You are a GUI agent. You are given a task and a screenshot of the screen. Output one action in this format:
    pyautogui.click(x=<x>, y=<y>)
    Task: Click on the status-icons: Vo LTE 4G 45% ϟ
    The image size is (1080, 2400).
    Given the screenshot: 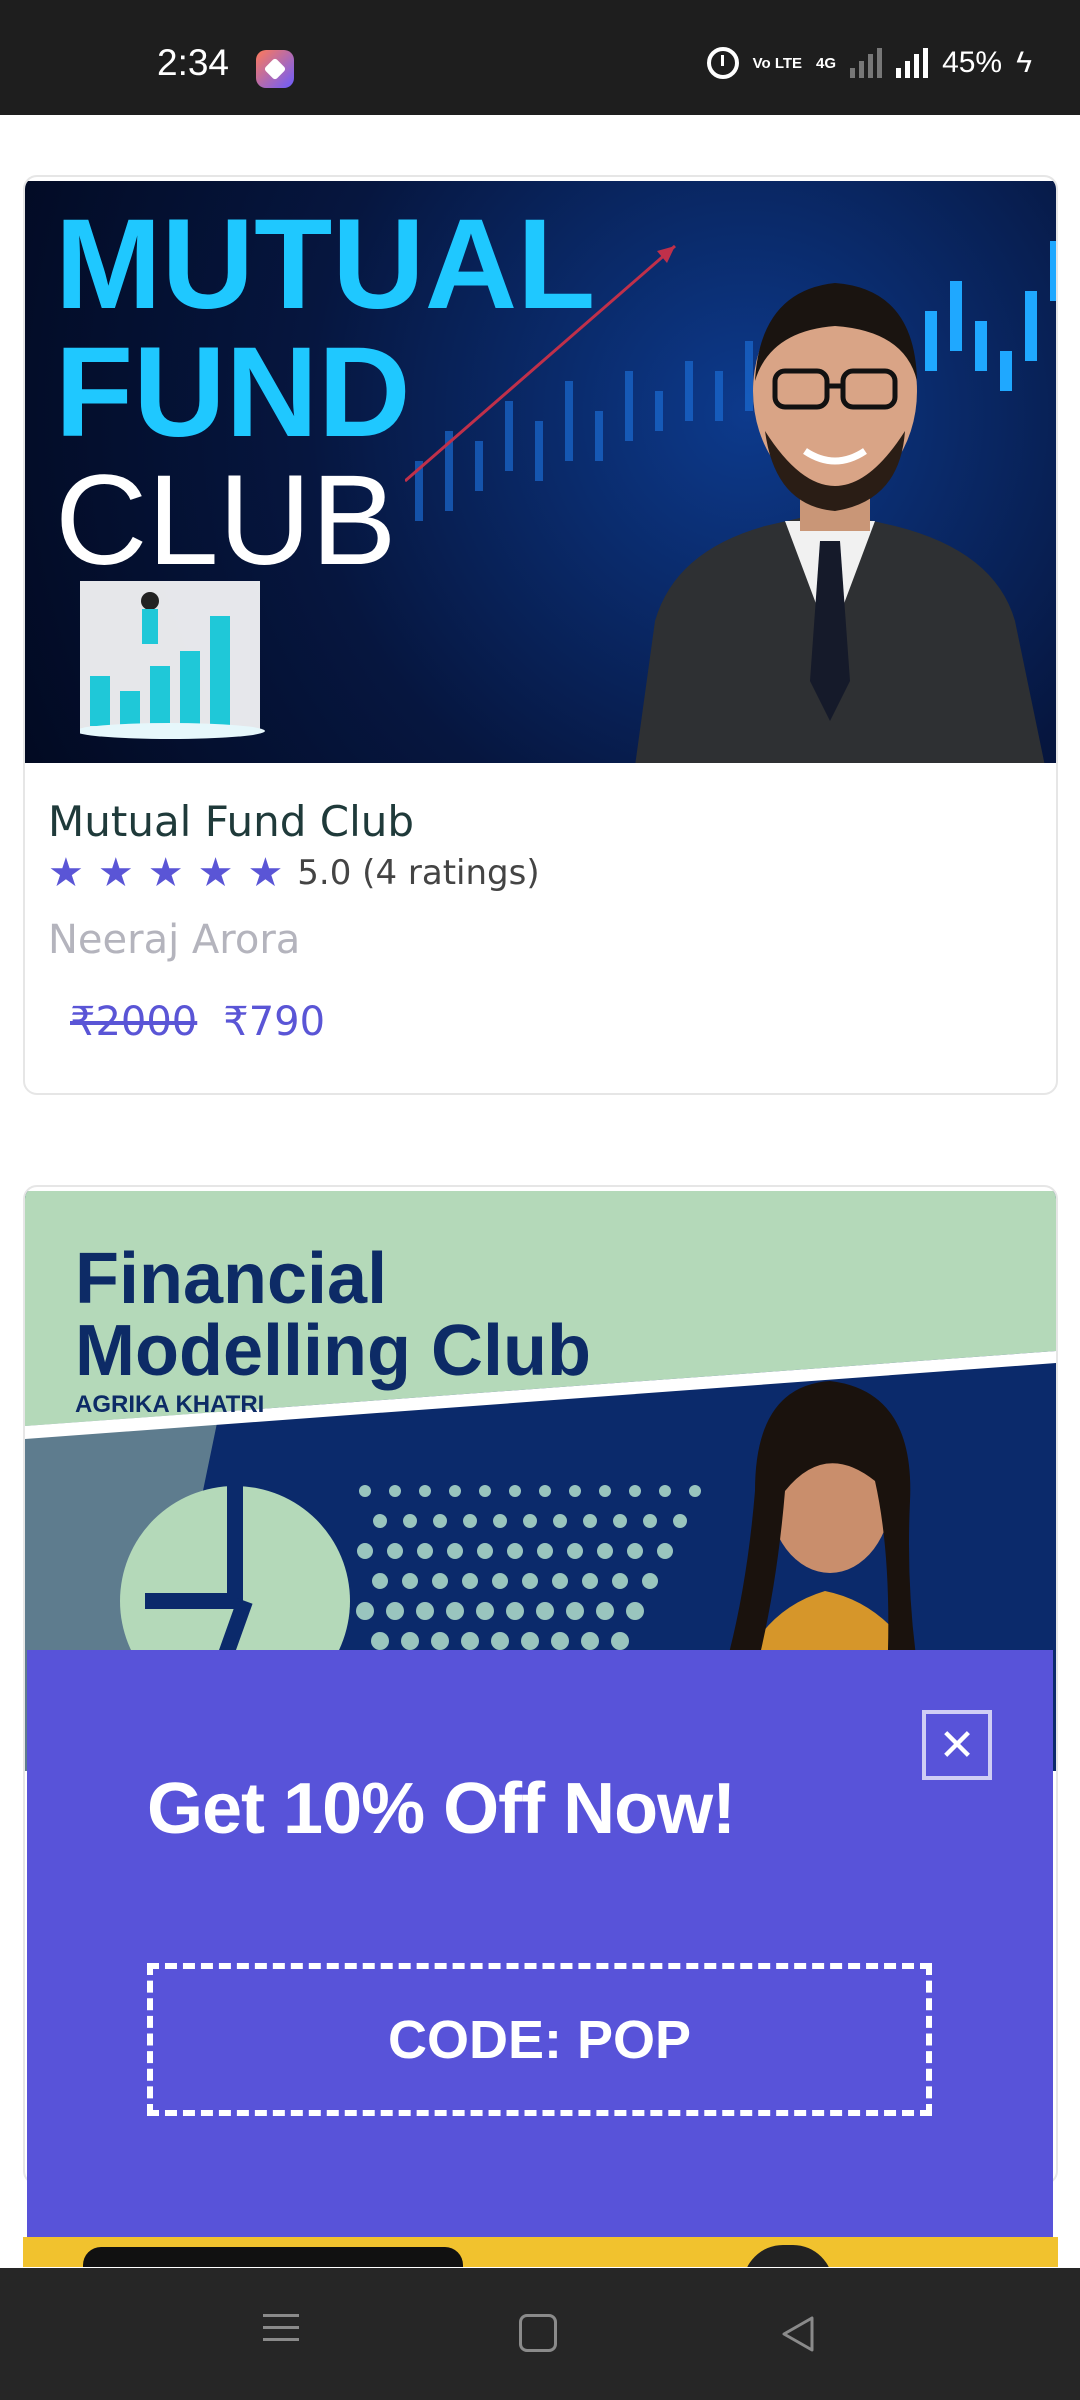 What is the action you would take?
    pyautogui.click(x=869, y=63)
    